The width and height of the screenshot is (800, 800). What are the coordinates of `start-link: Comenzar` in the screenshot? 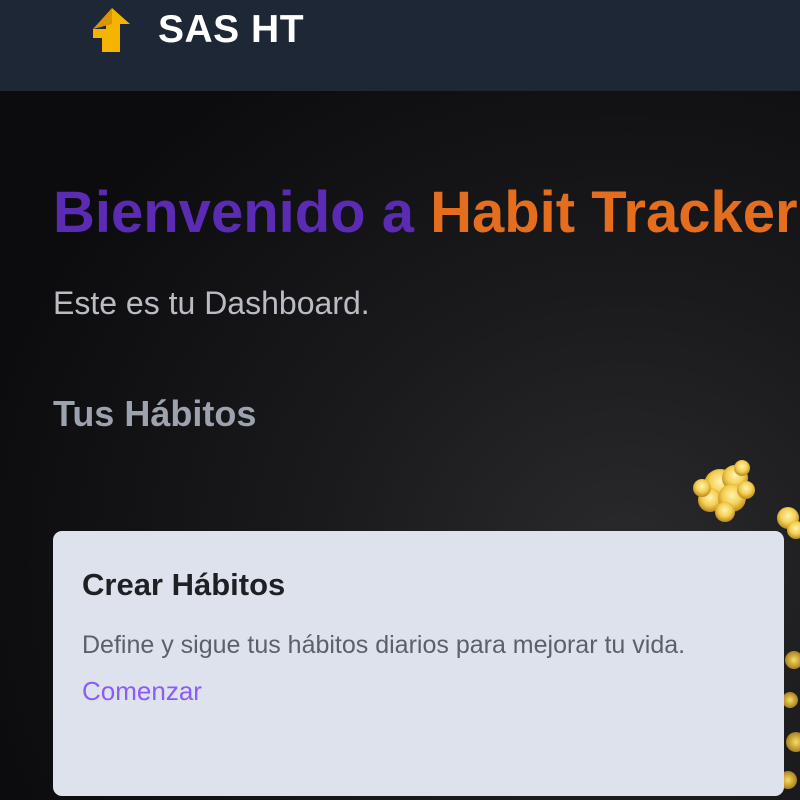 It's located at (142, 691).